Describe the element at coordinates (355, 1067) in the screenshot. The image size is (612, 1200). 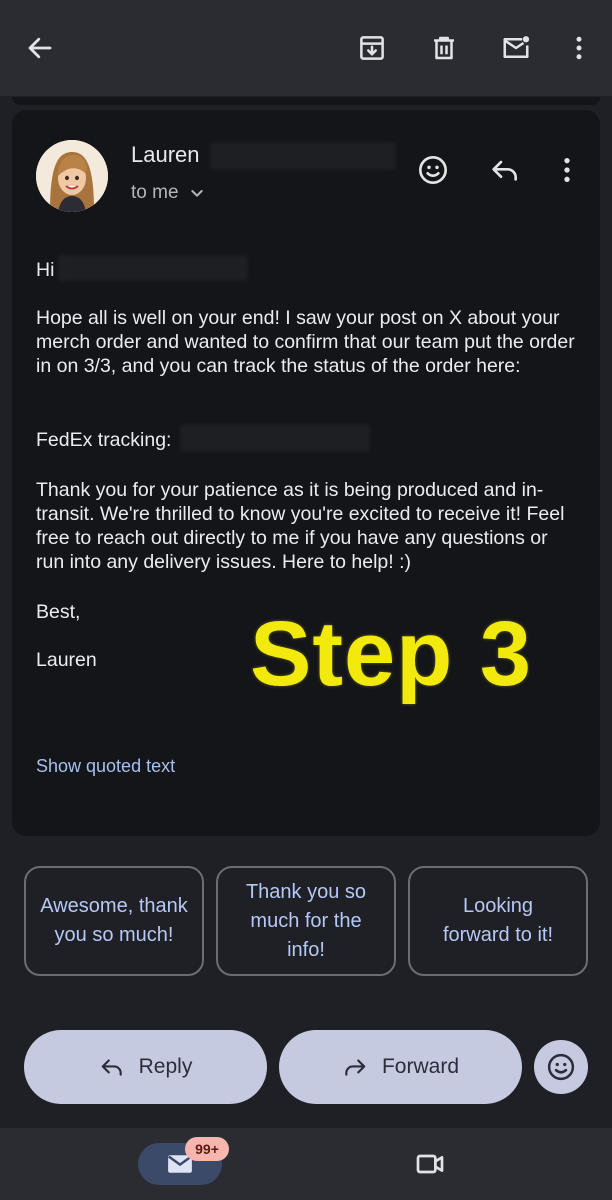
I see `forward-icon` at that location.